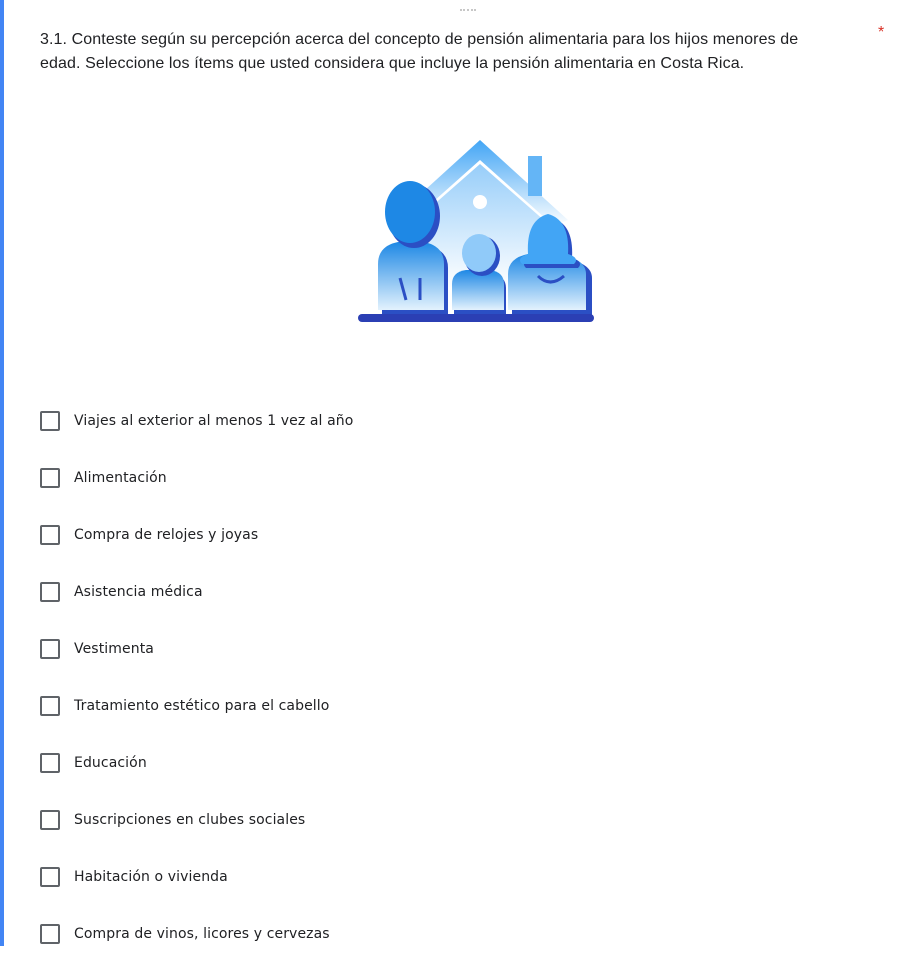 This screenshot has width=903, height=962. Describe the element at coordinates (450, 819) in the screenshot. I see `option-item: Suscripciones en clubes sociales` at that location.